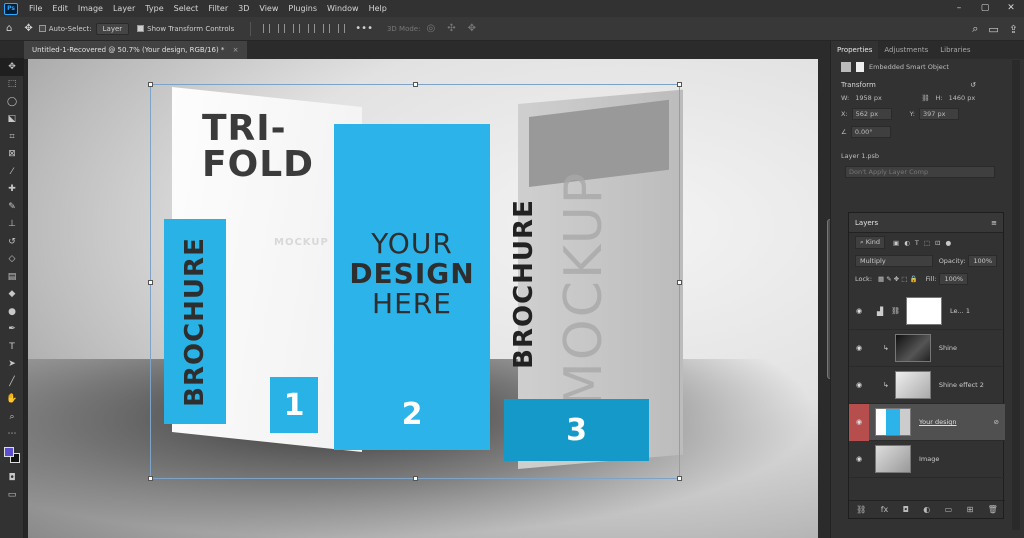 The width and height of the screenshot is (1024, 538). What do you see at coordinates (12, 295) in the screenshot?
I see `blur-tool-icon: ◆` at bounding box center [12, 295].